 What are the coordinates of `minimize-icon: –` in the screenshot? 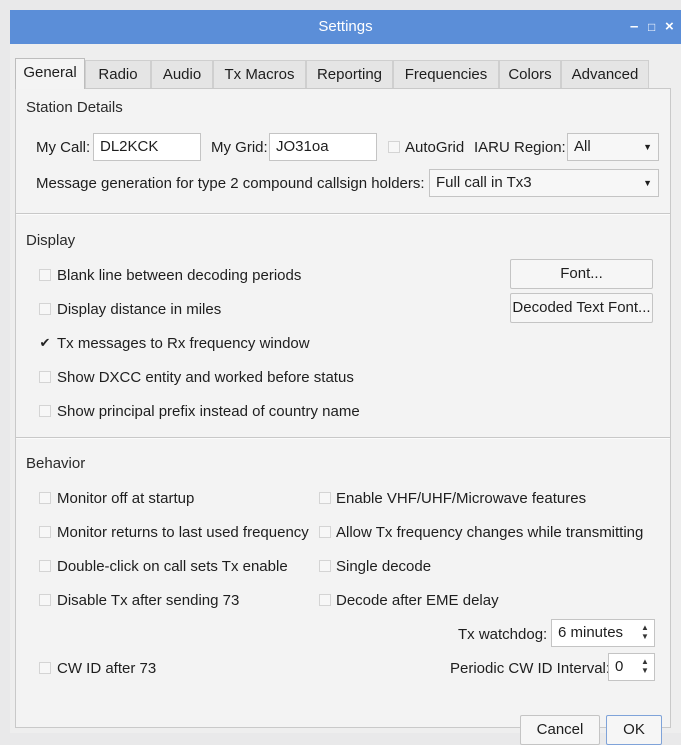 It's located at (634, 26).